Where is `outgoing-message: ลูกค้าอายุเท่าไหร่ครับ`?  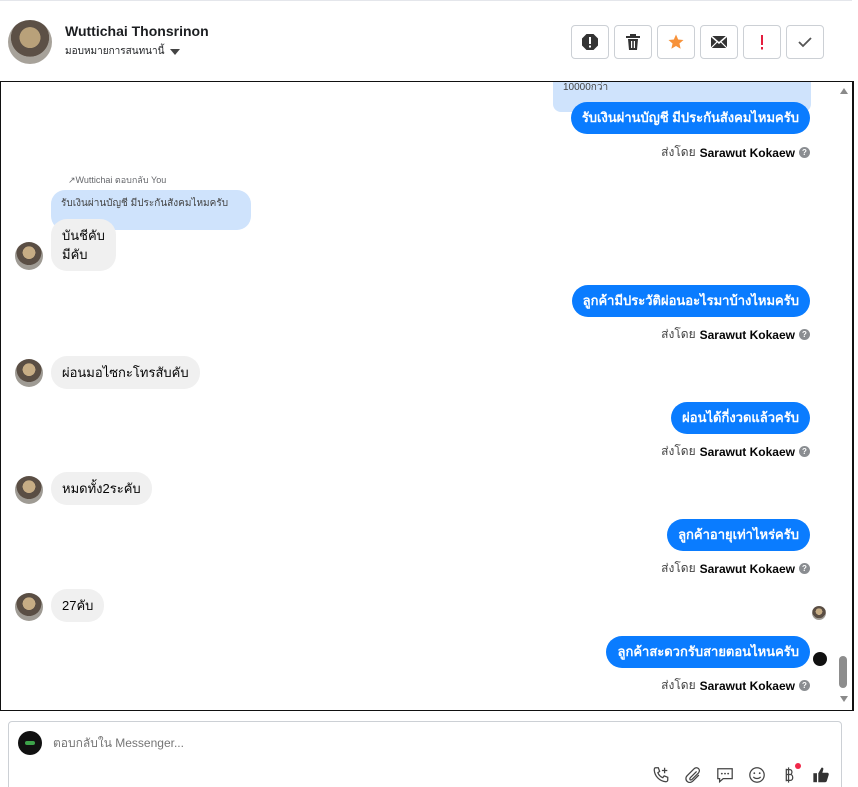 outgoing-message: ลูกค้าอายุเท่าไหร่ครับ is located at coordinates (738, 535).